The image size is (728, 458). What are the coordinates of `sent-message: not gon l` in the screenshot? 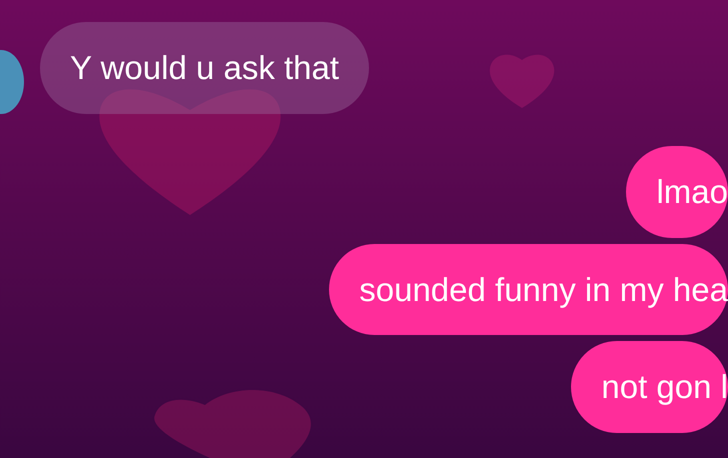 It's located at (649, 387).